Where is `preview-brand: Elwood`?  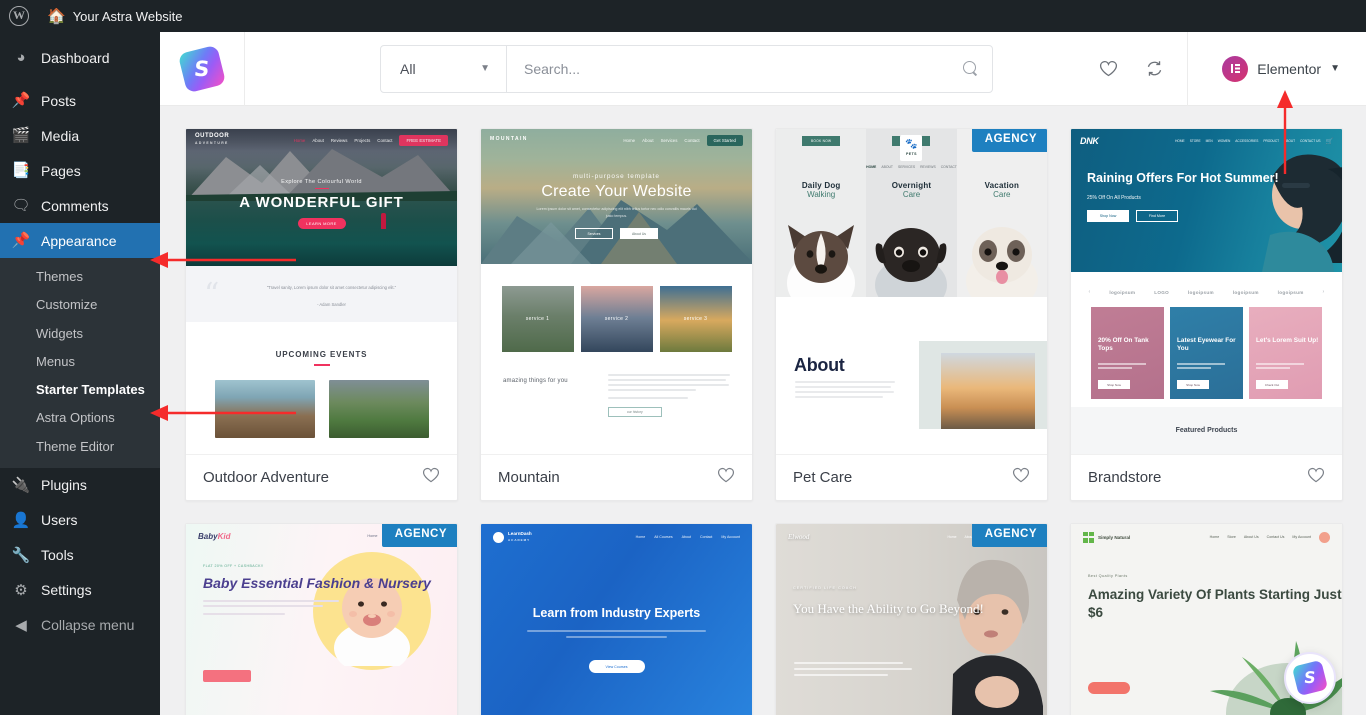
preview-brand: Elwood is located at coordinates (799, 537).